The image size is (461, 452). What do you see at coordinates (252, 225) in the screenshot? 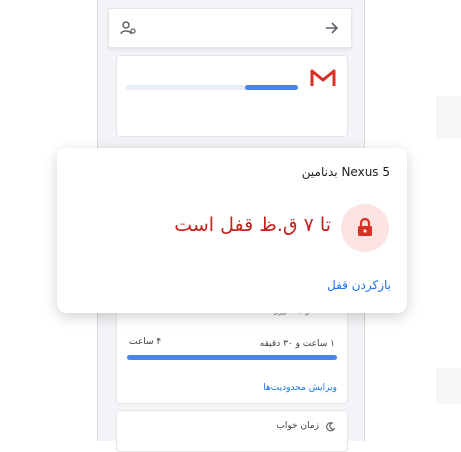
I see `lock-status-text: تا ۷ ق.ظ قفل است` at bounding box center [252, 225].